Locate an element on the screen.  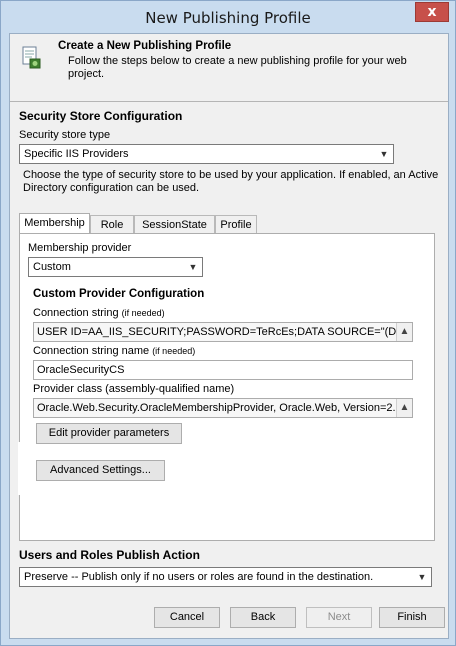
store-type-value: Specific IIS Providers is located at coordinates (76, 154).